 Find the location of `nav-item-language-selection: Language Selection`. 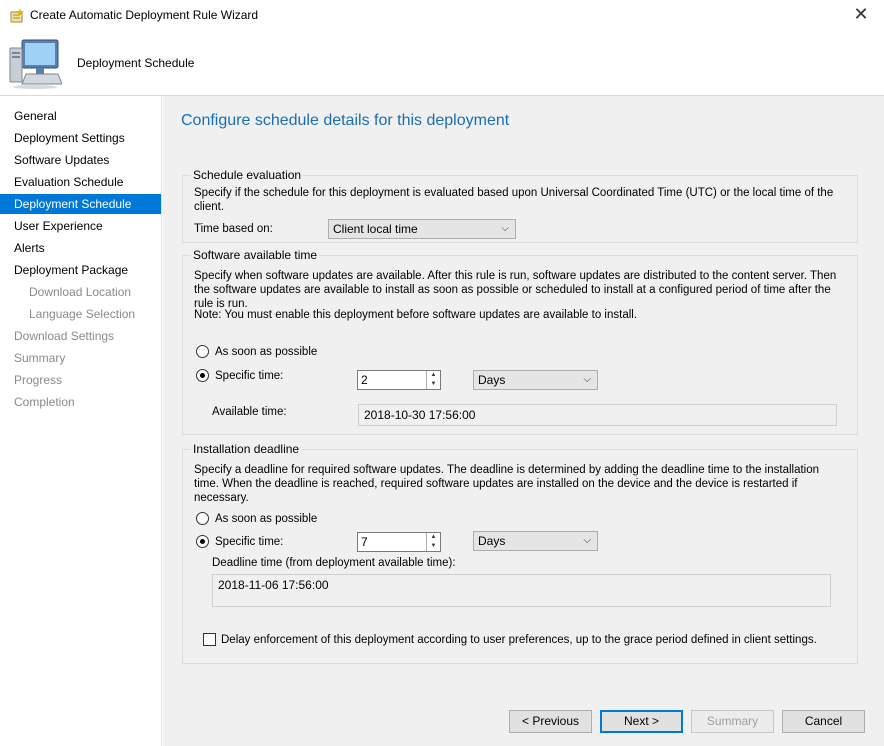

nav-item-language-selection: Language Selection is located at coordinates (82, 314).